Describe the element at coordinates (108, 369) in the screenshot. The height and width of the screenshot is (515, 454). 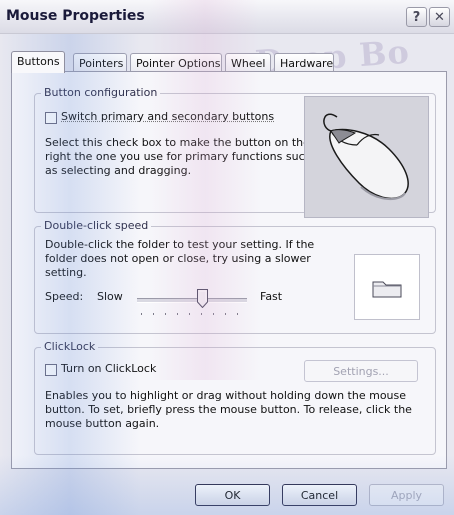
I see `clicklock-turn-on-label: Turn on ClickLock` at that location.